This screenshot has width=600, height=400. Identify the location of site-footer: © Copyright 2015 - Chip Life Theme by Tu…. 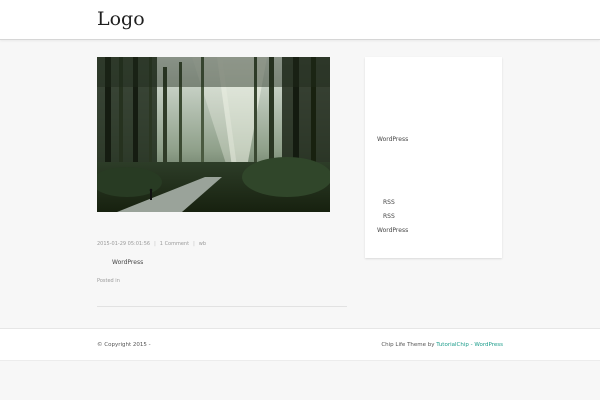
(300, 344).